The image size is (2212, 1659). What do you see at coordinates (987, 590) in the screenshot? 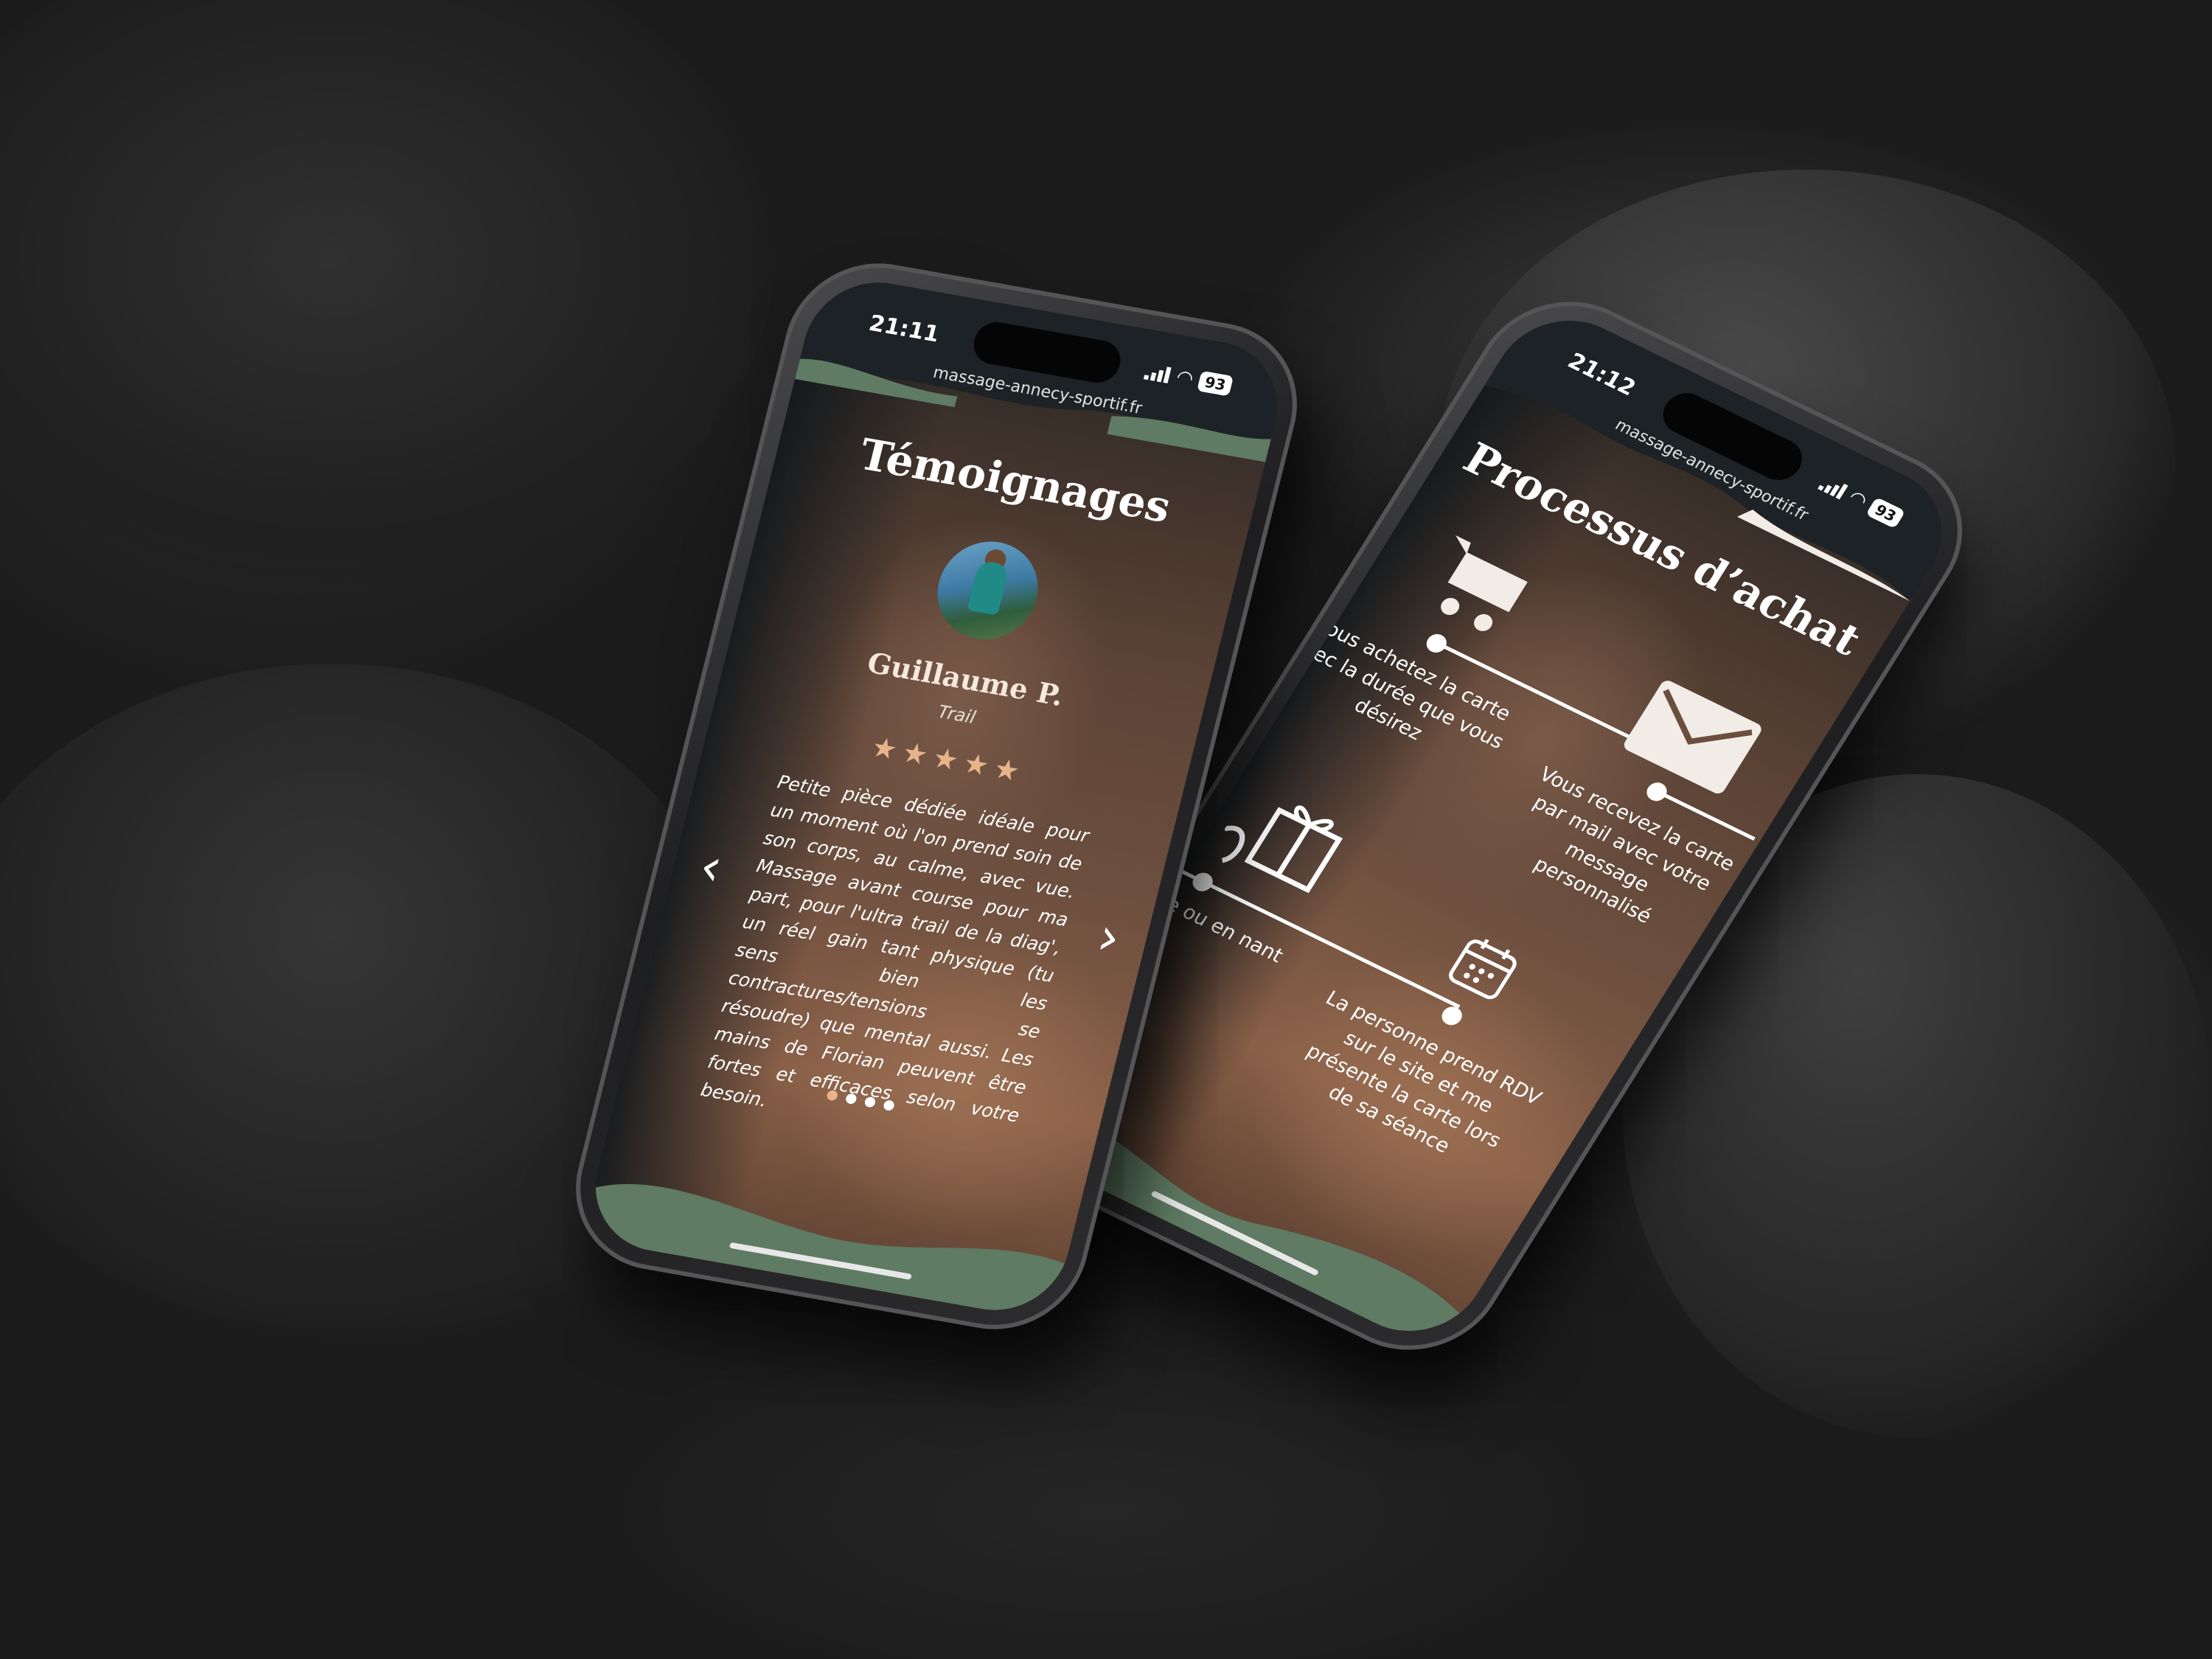
I see `testimonial-avatar` at bounding box center [987, 590].